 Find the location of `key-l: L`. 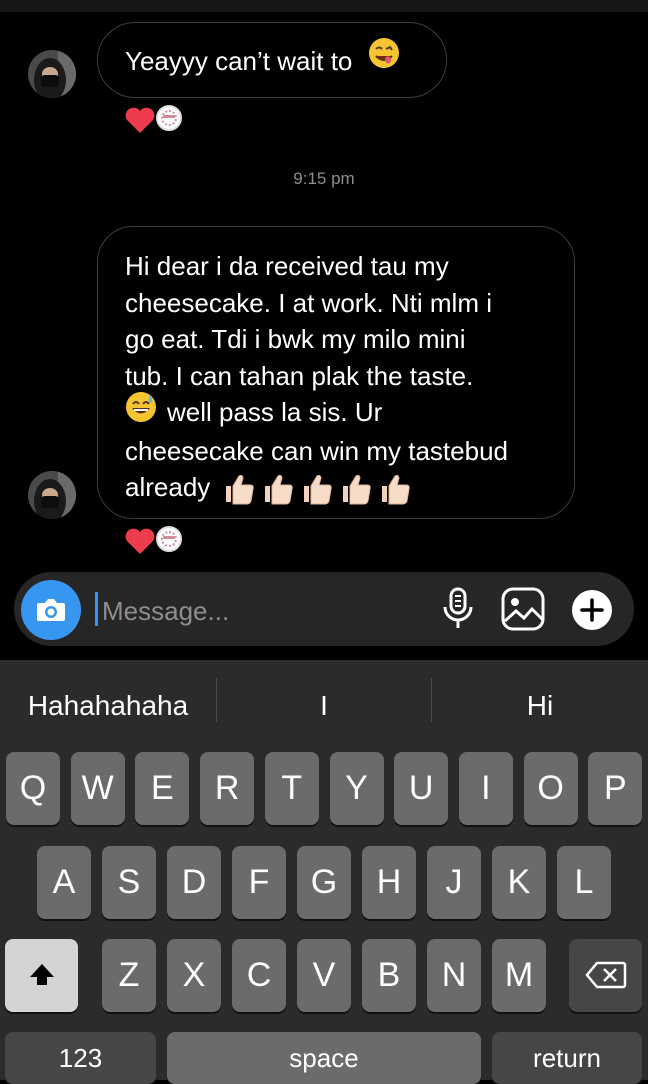

key-l: L is located at coordinates (584, 882).